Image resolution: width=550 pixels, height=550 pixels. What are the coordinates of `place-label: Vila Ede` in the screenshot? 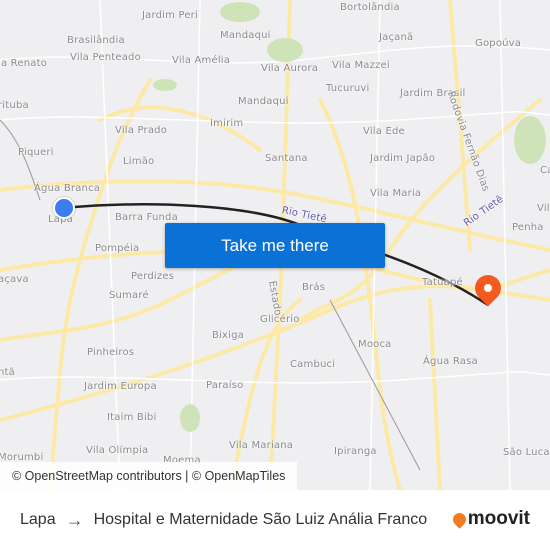 It's located at (384, 131).